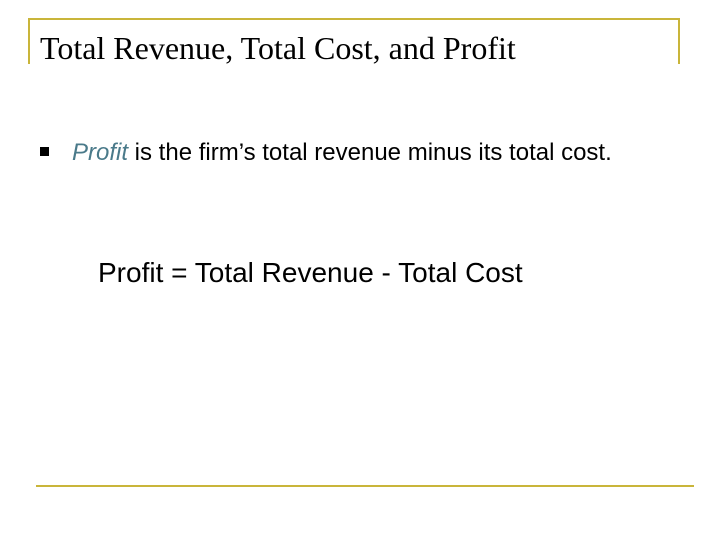  I want to click on top-rule, so click(354, 19).